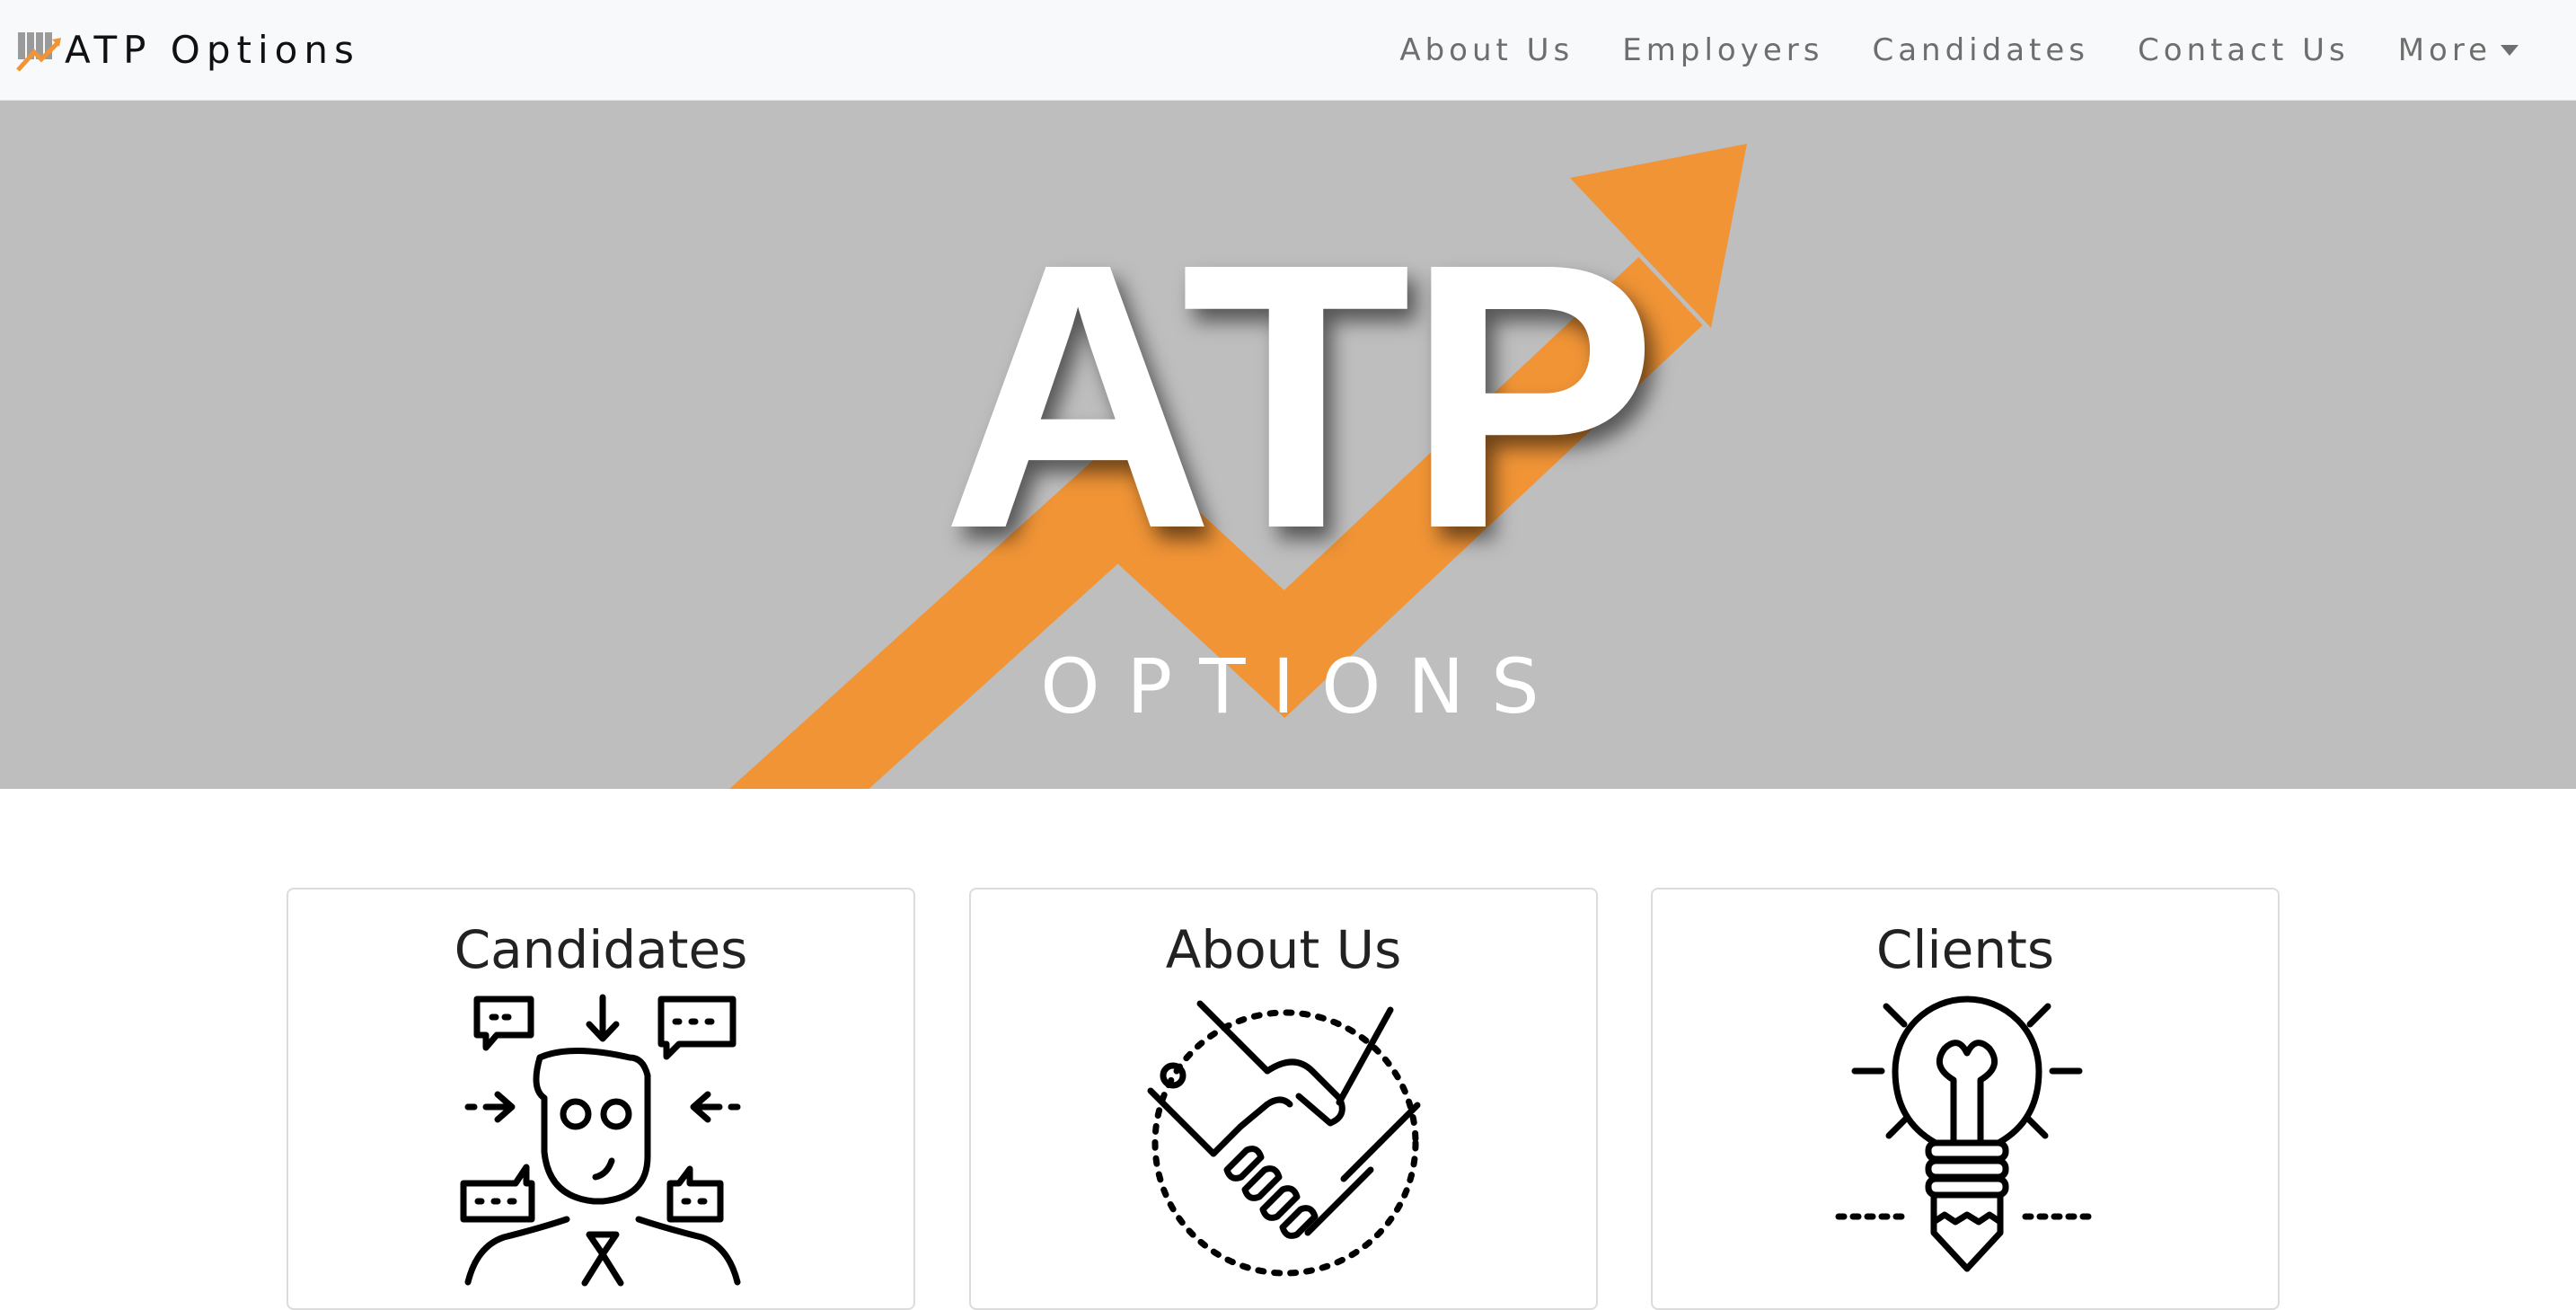  Describe the element at coordinates (601, 949) in the screenshot. I see `card-title: Candidates` at that location.